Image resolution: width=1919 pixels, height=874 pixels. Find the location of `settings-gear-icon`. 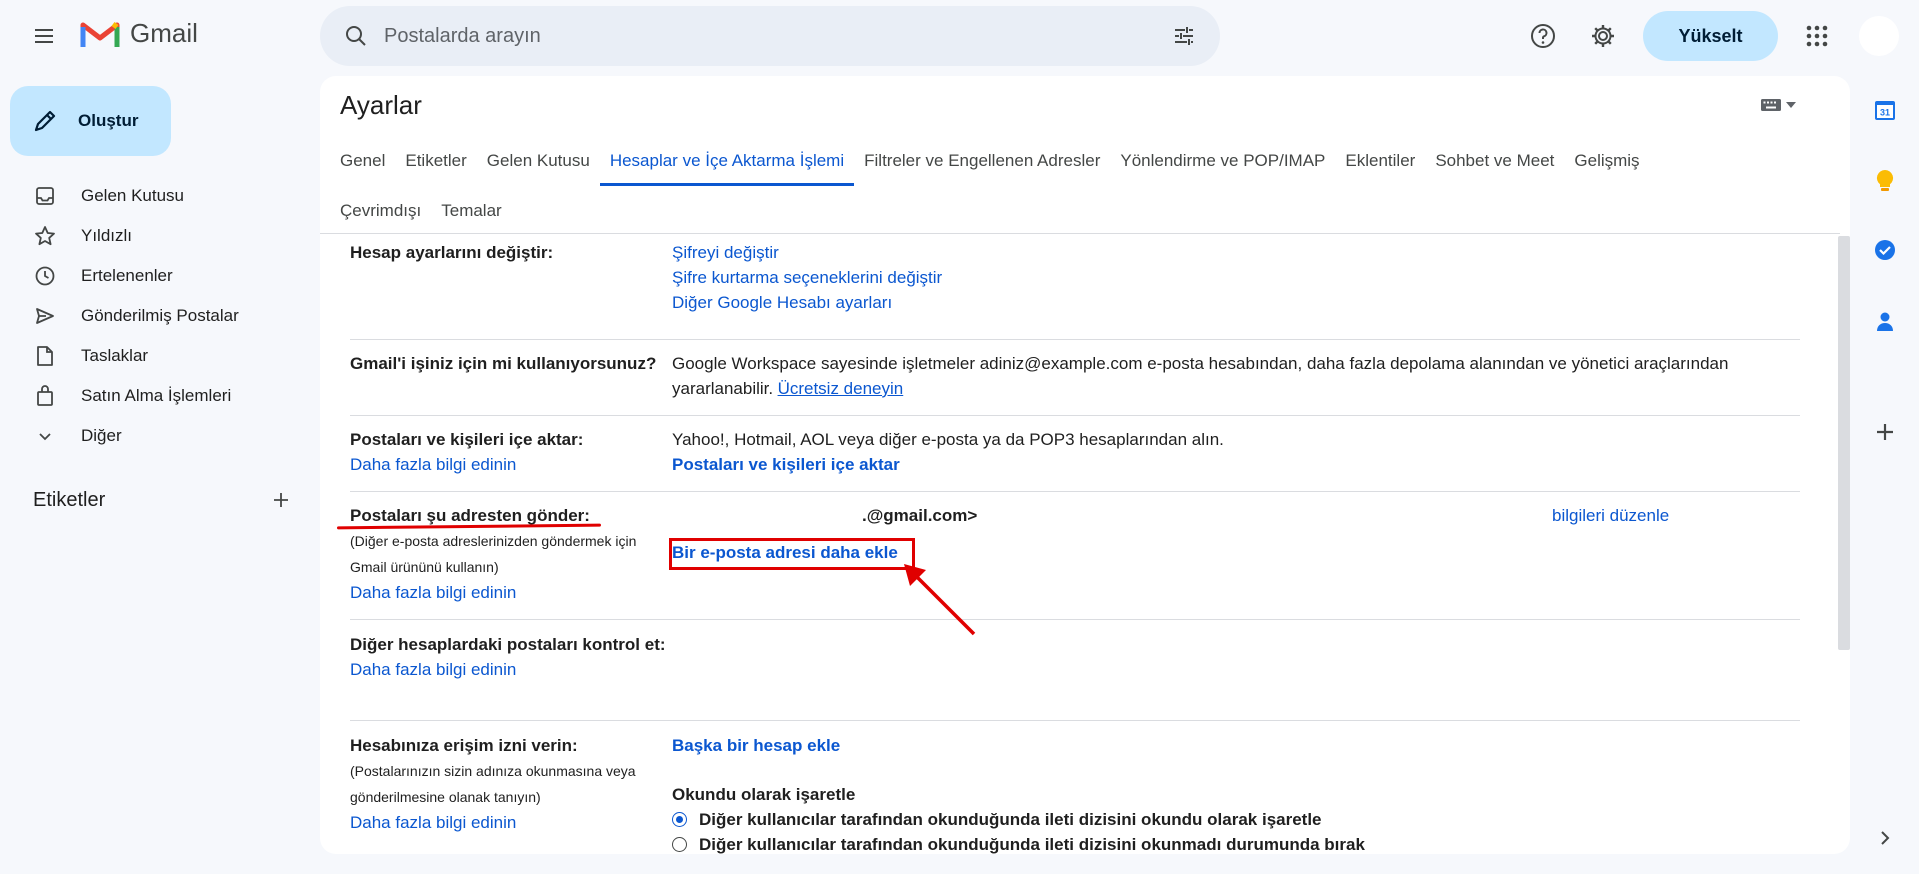

settings-gear-icon is located at coordinates (1603, 36).